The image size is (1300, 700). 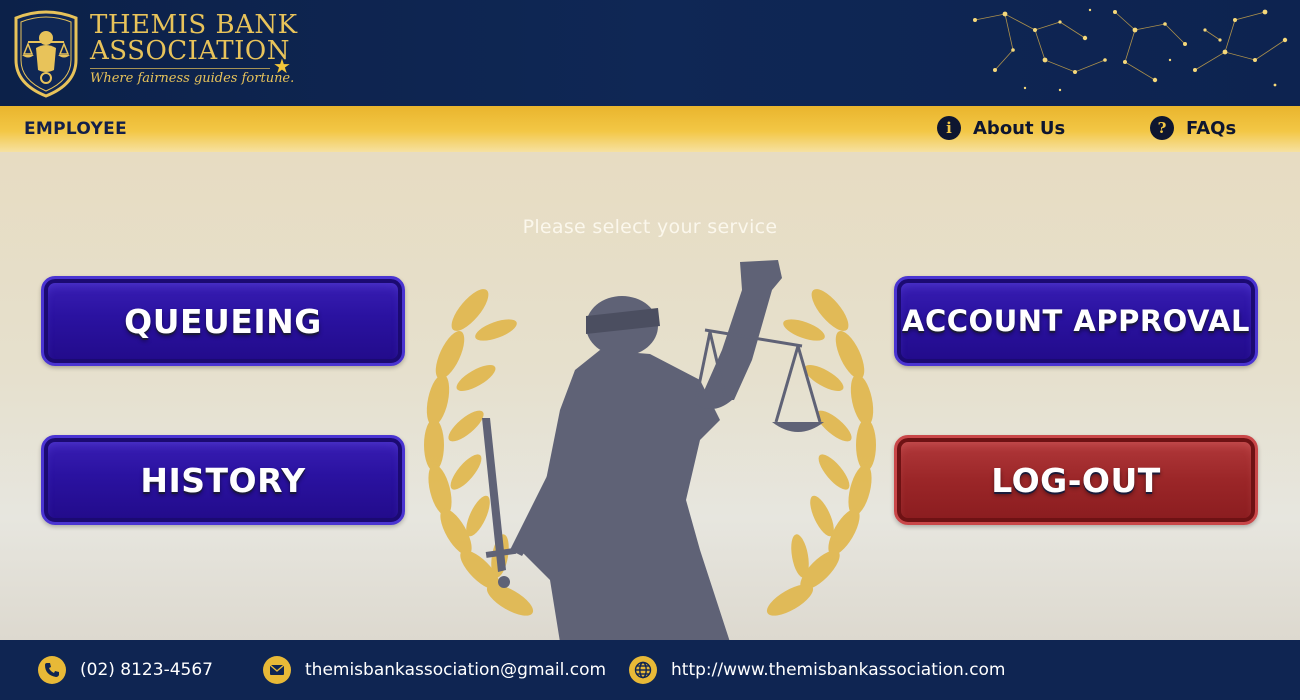 What do you see at coordinates (949, 128) in the screenshot?
I see `info-icon: i` at bounding box center [949, 128].